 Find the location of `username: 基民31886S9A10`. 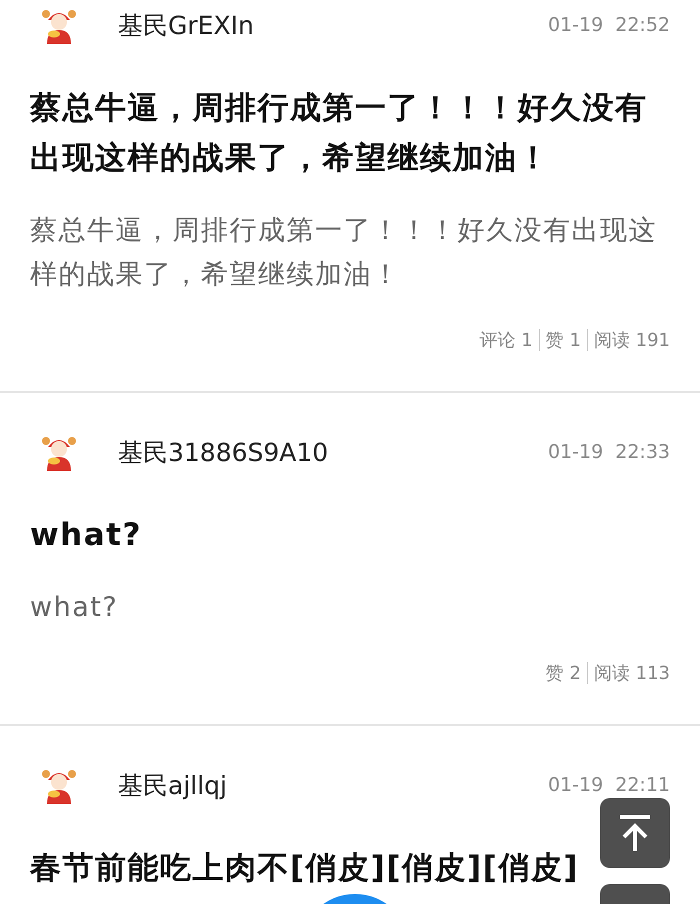

username: 基民31886S9A10 is located at coordinates (333, 452).